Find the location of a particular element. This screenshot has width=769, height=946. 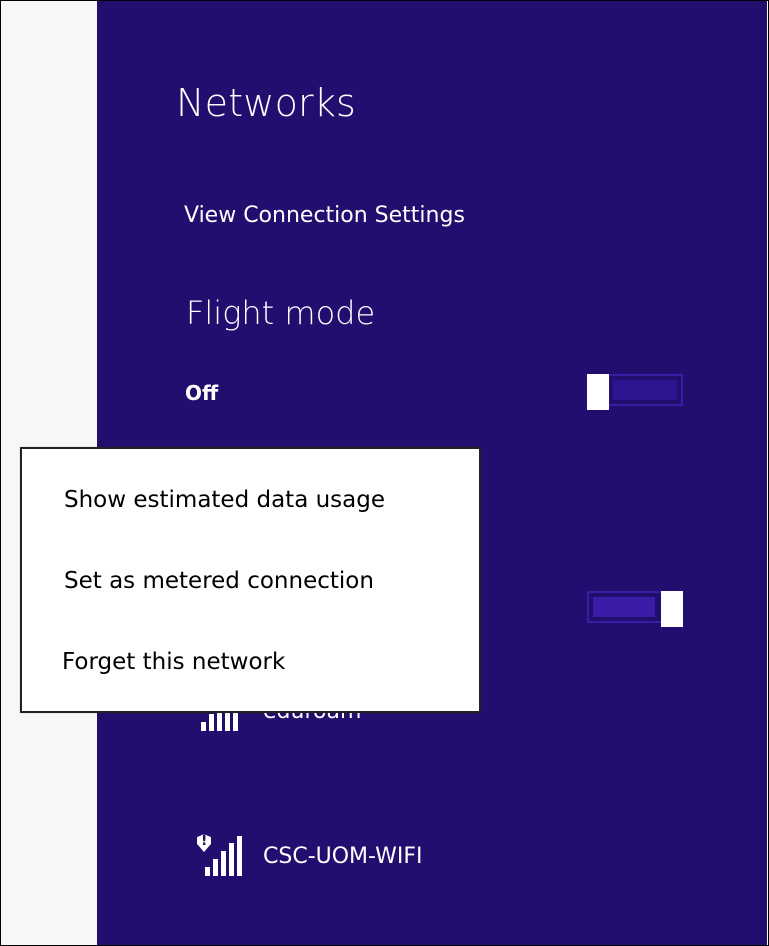

network-item-csc-uom-wifi: CSC-UOM-WIFI is located at coordinates (310, 855).